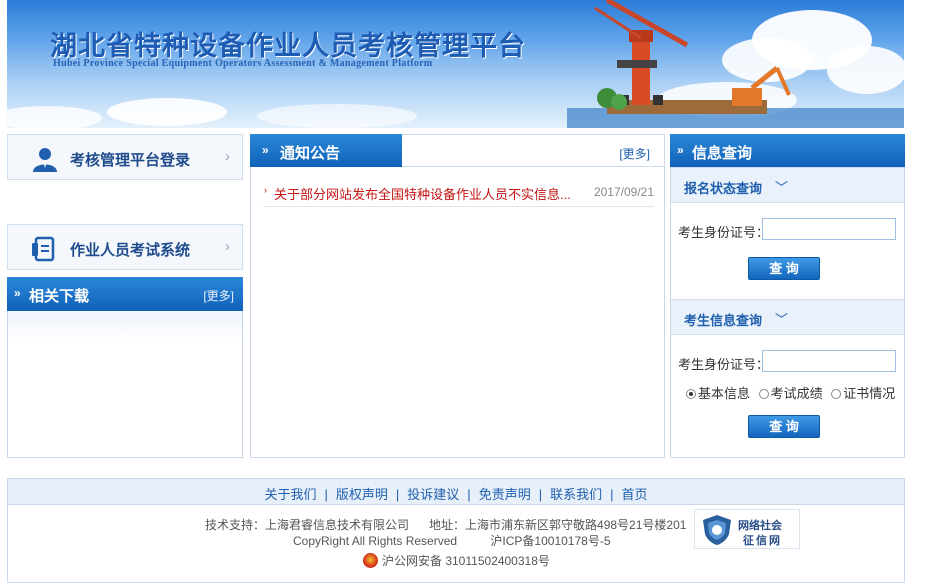 The image size is (939, 588). What do you see at coordinates (576, 494) in the screenshot?
I see `footer-link-contact: 联系我们` at bounding box center [576, 494].